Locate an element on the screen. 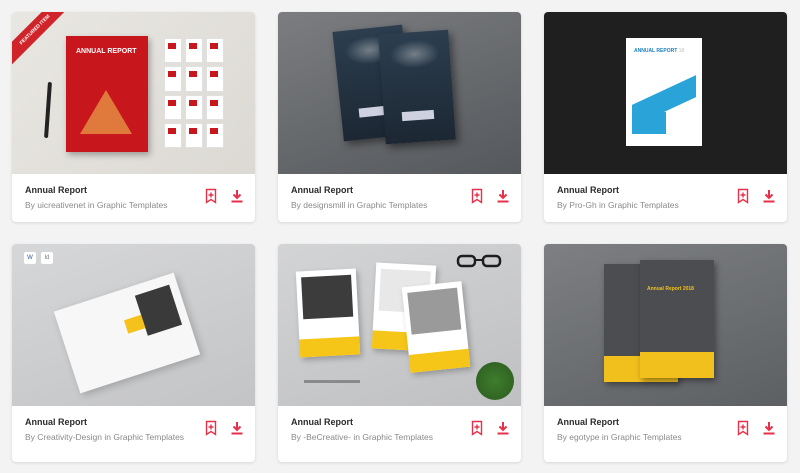 This screenshot has height=473, width=800. card-author: By uicreativenet in Graphic Templates is located at coordinates (115, 205).